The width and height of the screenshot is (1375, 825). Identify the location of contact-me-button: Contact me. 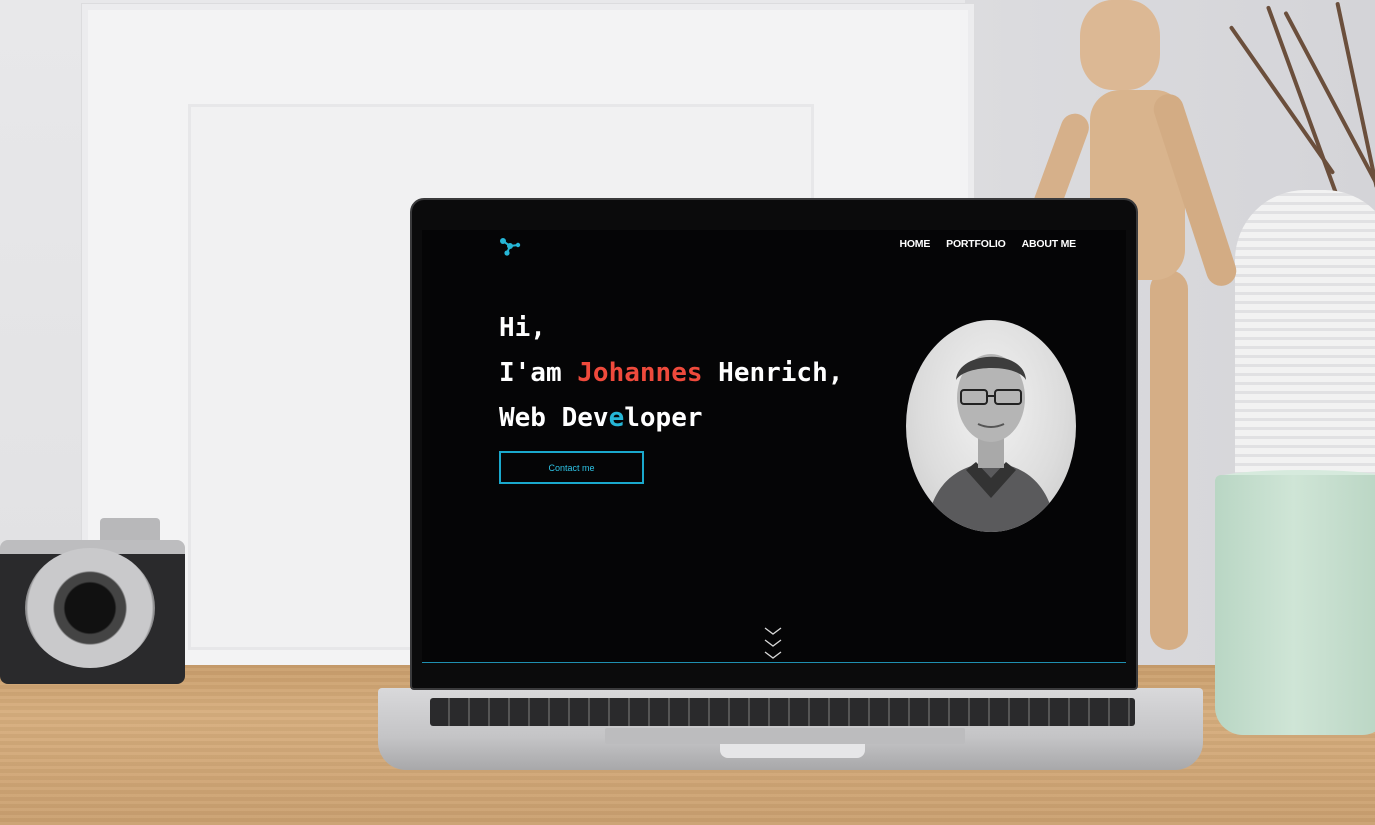
(571, 467).